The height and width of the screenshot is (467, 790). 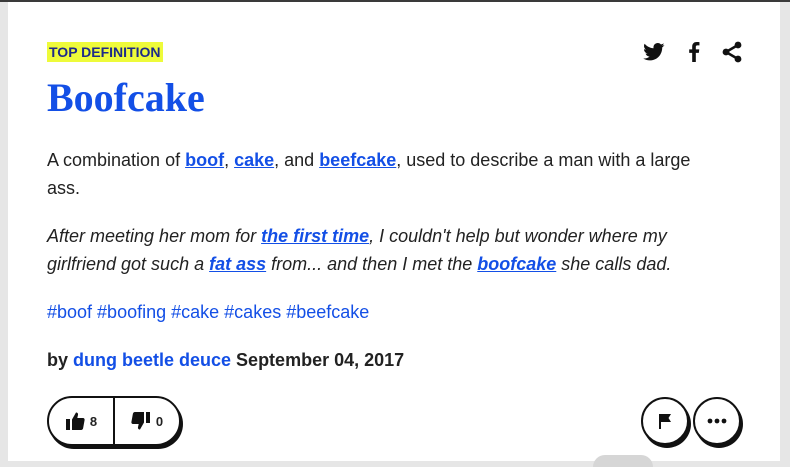 I want to click on word-title: Boofcake, so click(x=126, y=98).